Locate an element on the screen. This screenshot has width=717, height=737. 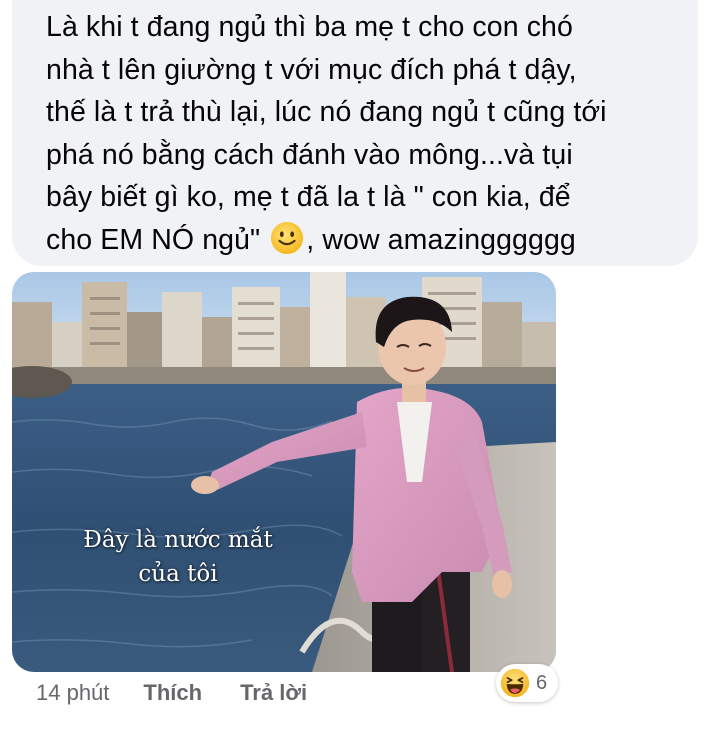
reply-button: Trả lời is located at coordinates (273, 693).